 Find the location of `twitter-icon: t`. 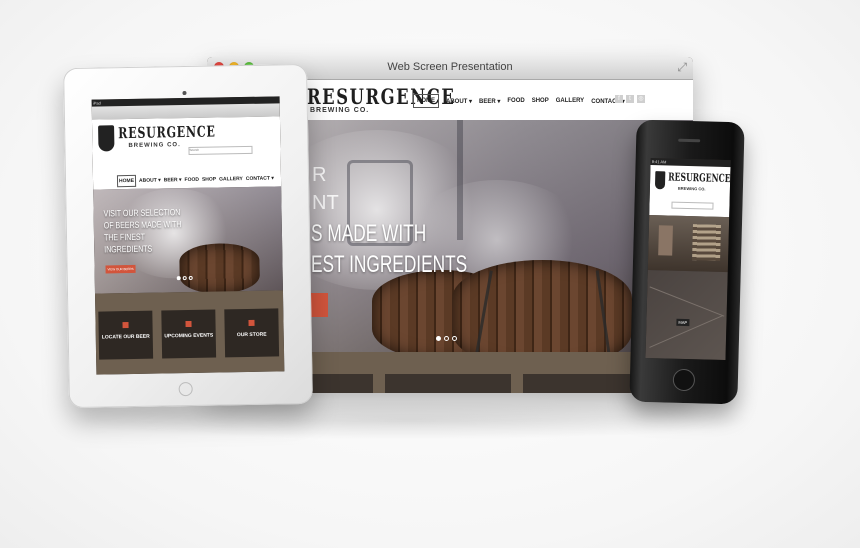

twitter-icon: t is located at coordinates (630, 99).